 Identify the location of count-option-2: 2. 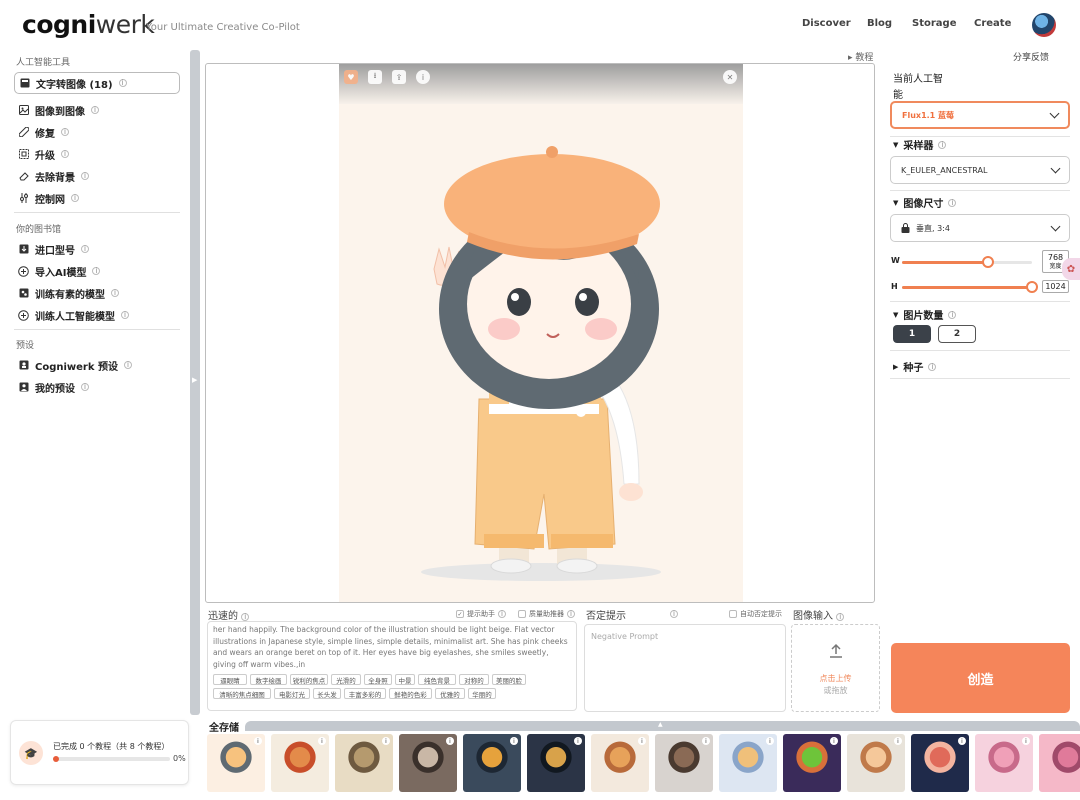
(957, 334).